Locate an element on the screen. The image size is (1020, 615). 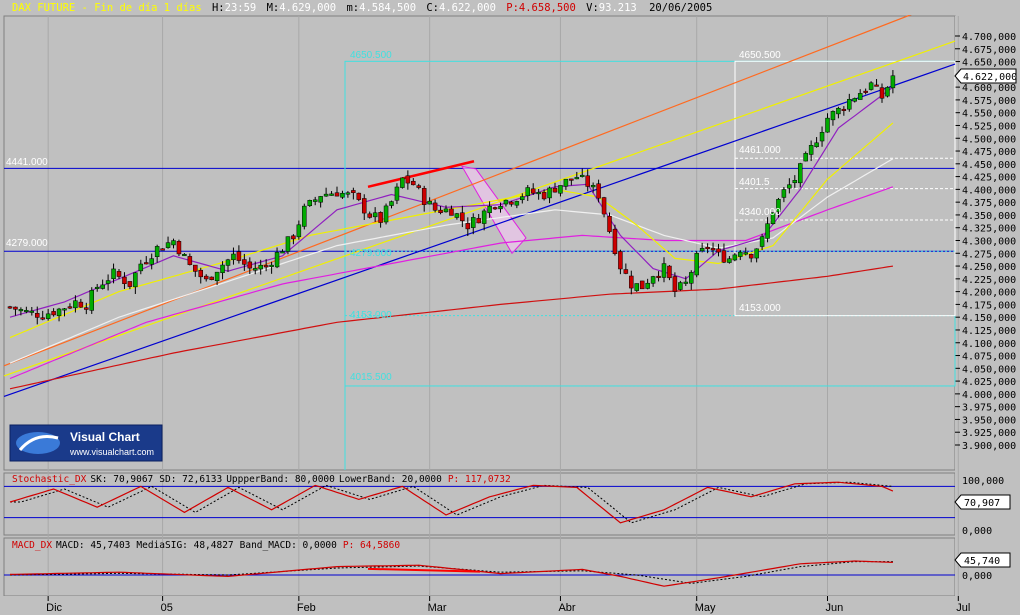
box2-50-label: 4401.5 is located at coordinates (754, 182).